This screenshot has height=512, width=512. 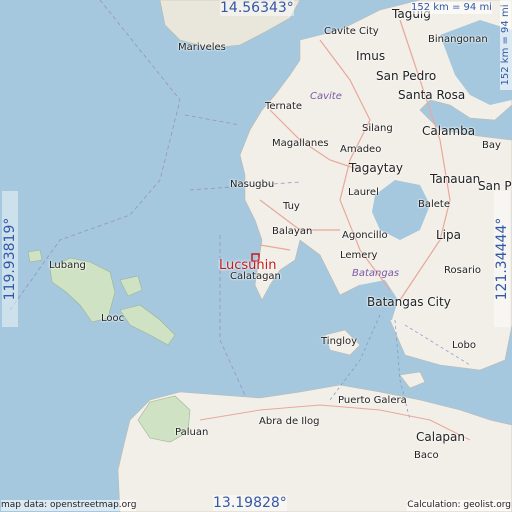 I want to click on place-nasugbu: Nasugbu, so click(x=252, y=184).